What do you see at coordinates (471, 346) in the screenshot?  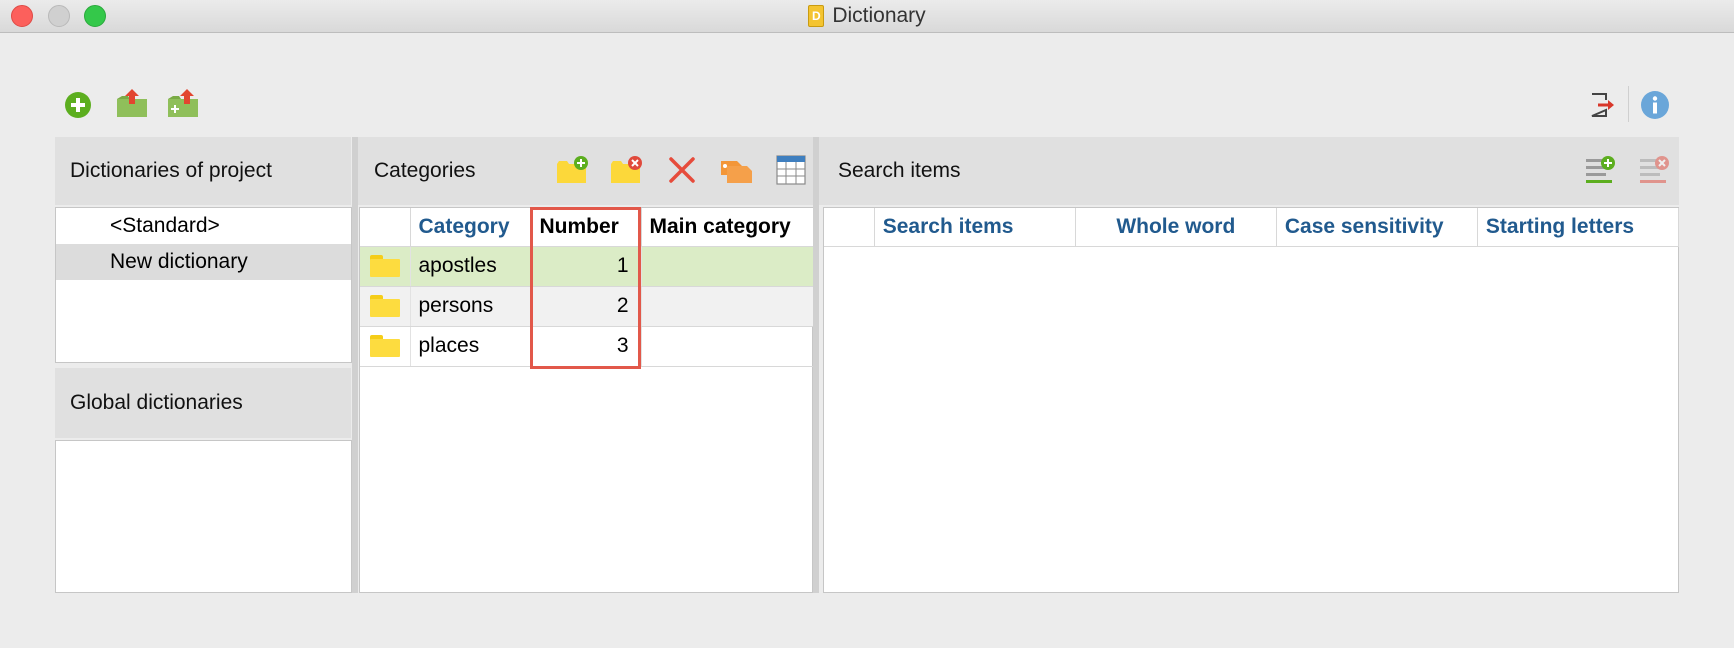 I see `category-name-cell: places` at bounding box center [471, 346].